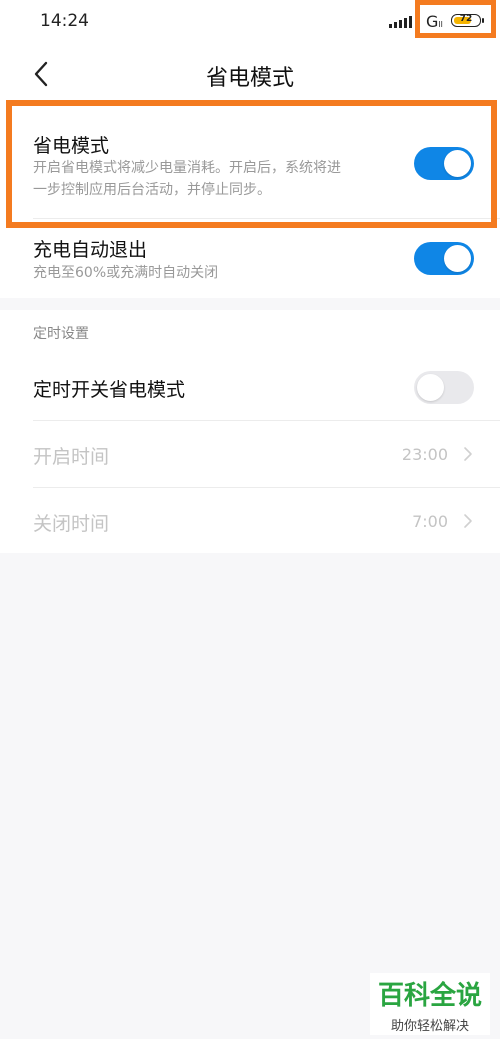 The image size is (500, 1039). I want to click on section-label-timer: 定时设置, so click(61, 334).